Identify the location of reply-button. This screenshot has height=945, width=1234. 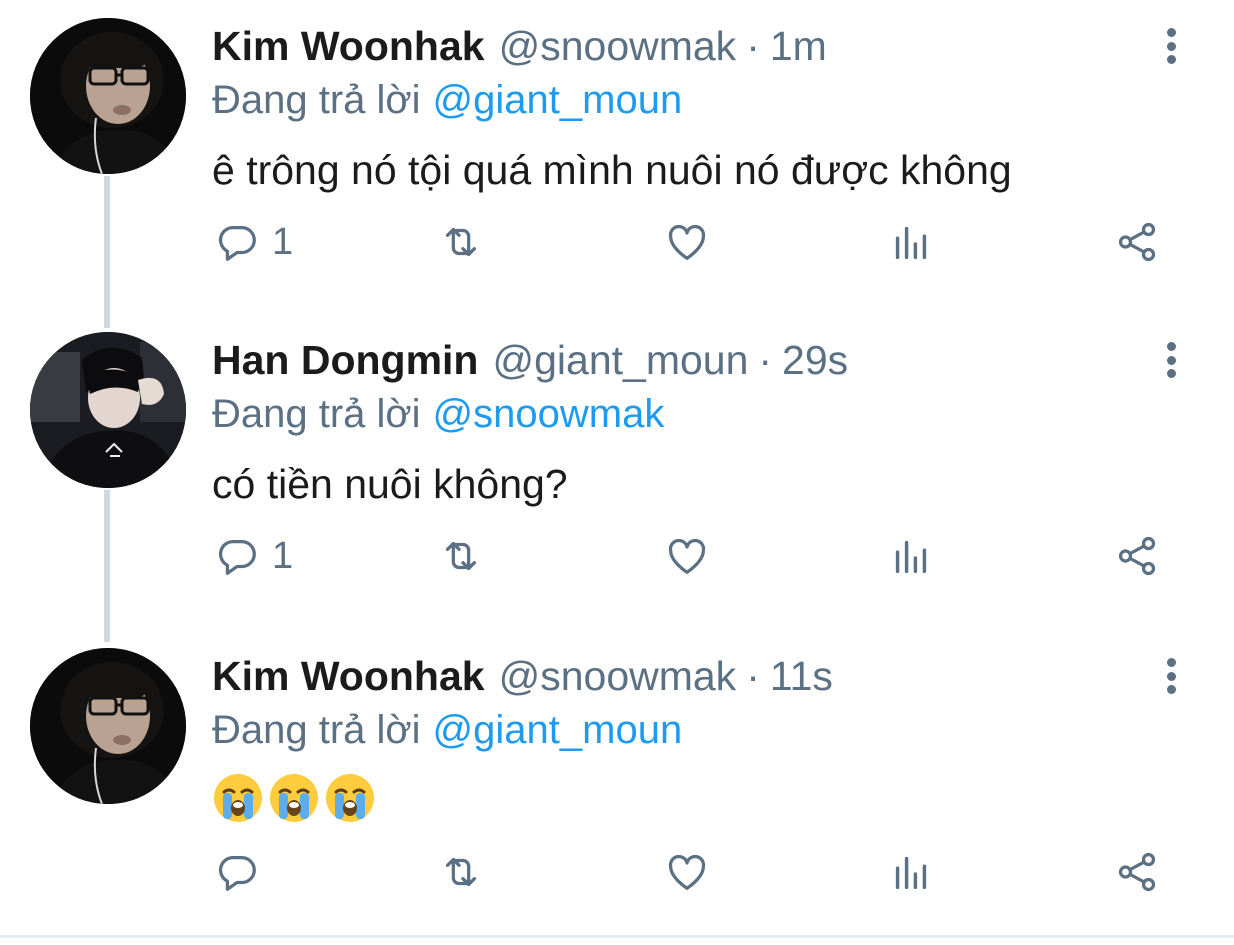
(243, 872).